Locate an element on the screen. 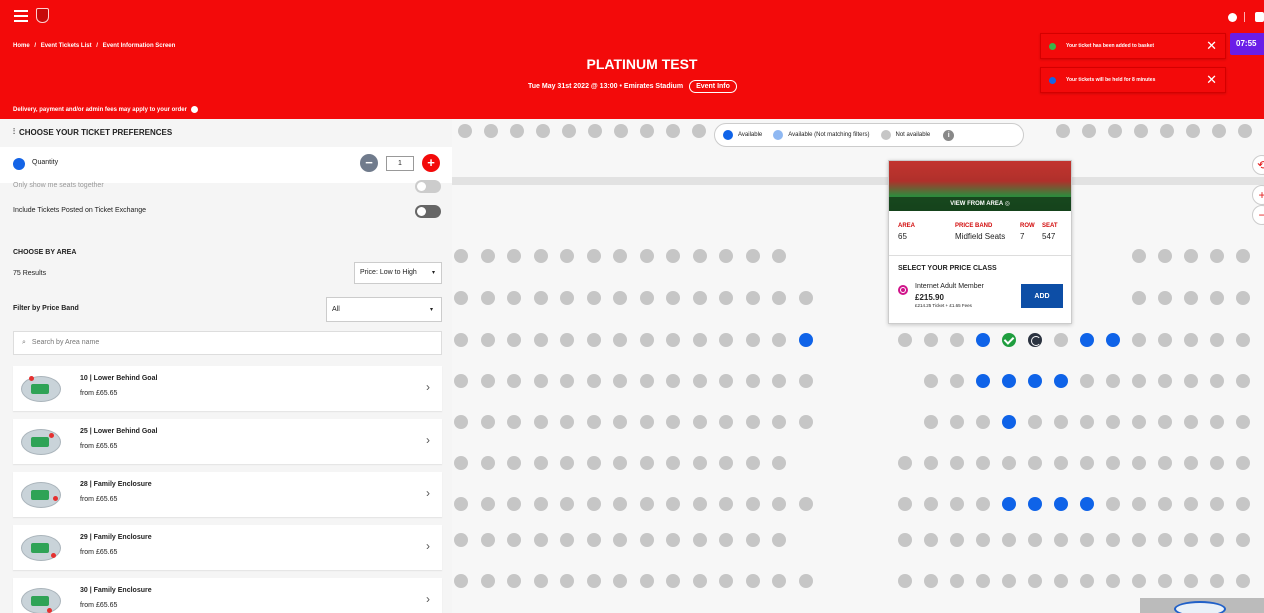 Image resolution: width=1264 pixels, height=613 pixels. sort-select: Price: Low to High ▾ is located at coordinates (398, 273).